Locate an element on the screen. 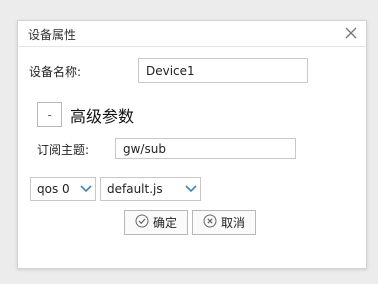  advanced-section-title: 高级参数 is located at coordinates (102, 116).